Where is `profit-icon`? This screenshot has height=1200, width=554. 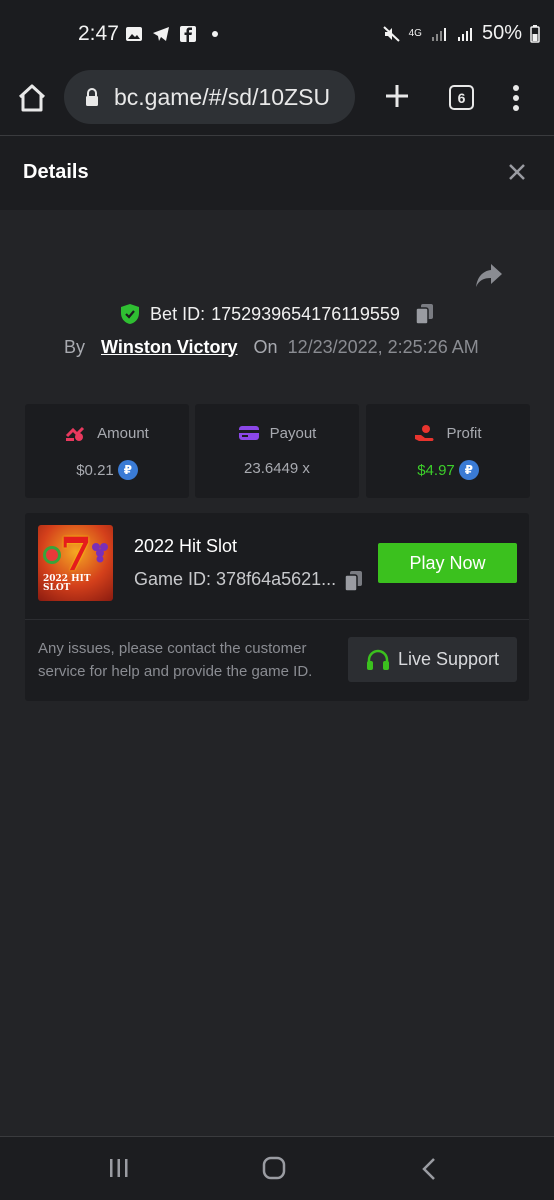 profit-icon is located at coordinates (424, 433).